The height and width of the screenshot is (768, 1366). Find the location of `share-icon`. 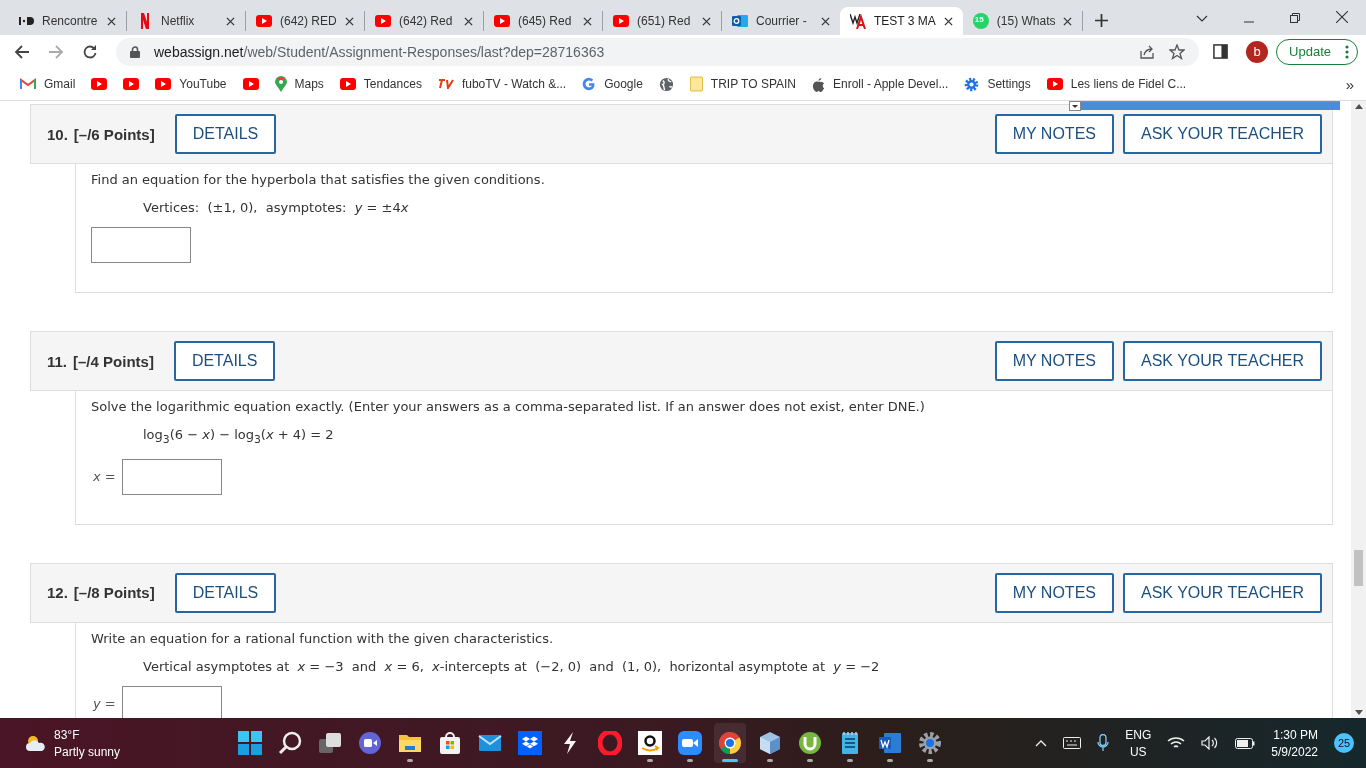

share-icon is located at coordinates (1147, 51).